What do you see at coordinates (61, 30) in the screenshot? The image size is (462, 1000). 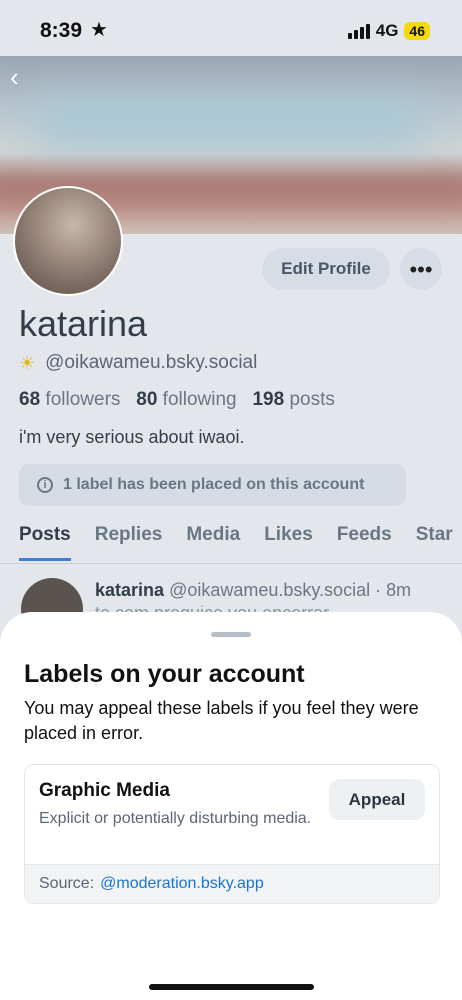 I see `status-time: 8:39` at bounding box center [61, 30].